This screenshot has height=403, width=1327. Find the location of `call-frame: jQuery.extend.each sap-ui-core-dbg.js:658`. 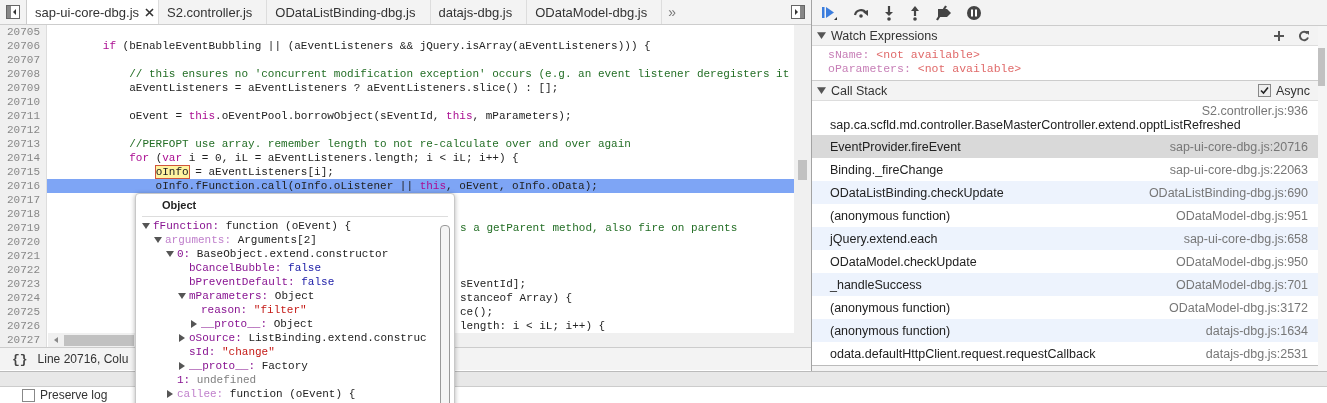

call-frame: jQuery.extend.each sap-ui-core-dbg.js:658 is located at coordinates (1065, 238).